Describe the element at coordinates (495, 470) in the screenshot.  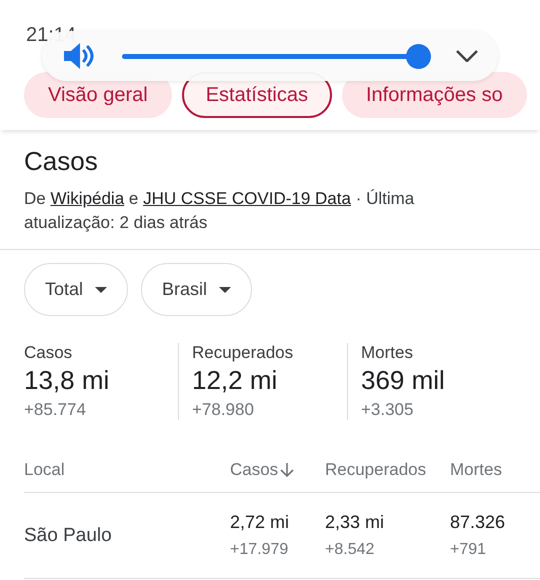
I see `column-header: Mortes` at that location.